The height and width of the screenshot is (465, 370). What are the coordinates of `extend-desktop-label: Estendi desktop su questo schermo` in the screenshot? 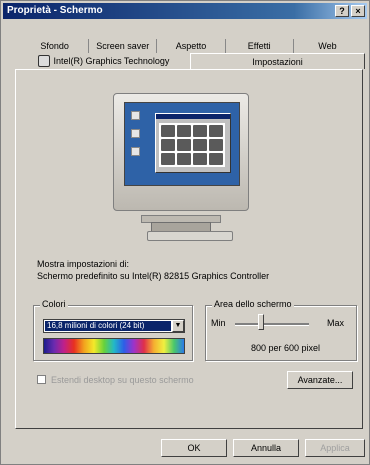 It's located at (122, 380).